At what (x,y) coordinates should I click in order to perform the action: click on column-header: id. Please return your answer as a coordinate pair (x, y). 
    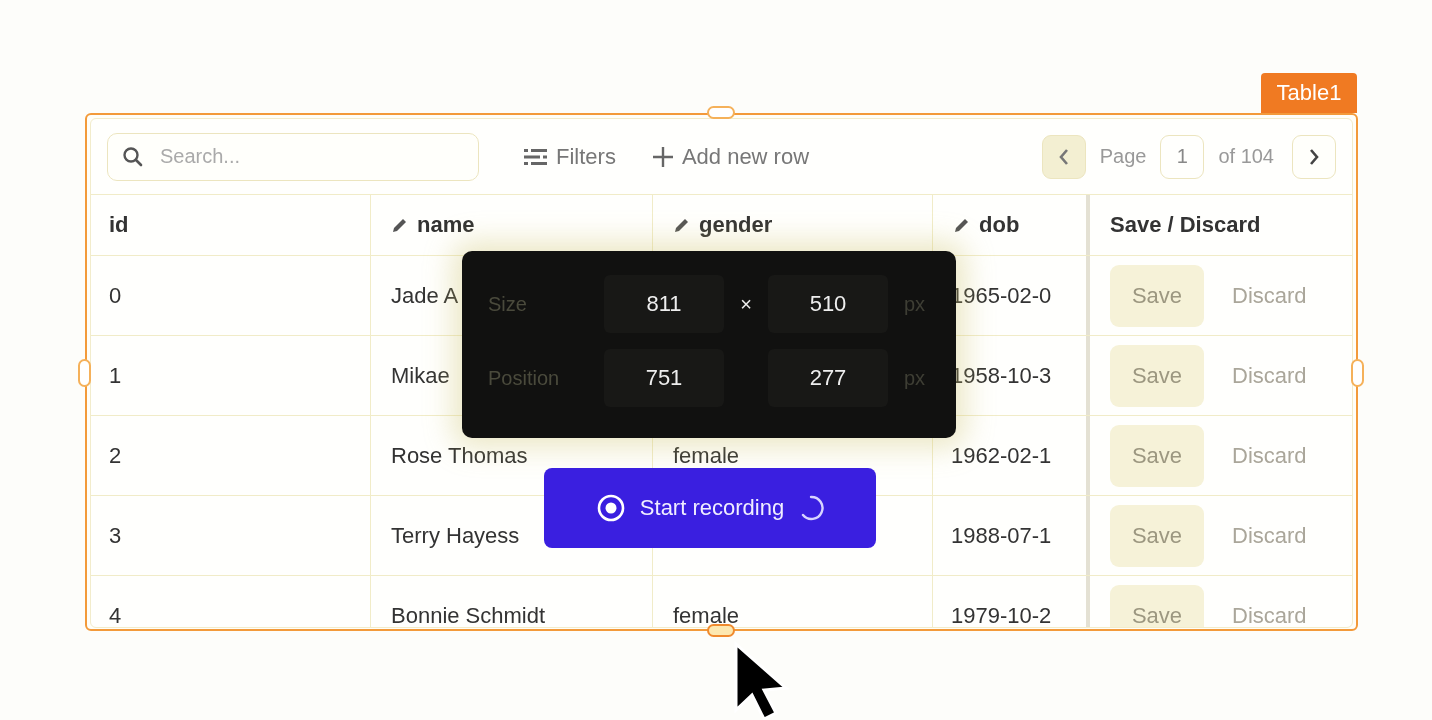
    Looking at the image, I should click on (231, 225).